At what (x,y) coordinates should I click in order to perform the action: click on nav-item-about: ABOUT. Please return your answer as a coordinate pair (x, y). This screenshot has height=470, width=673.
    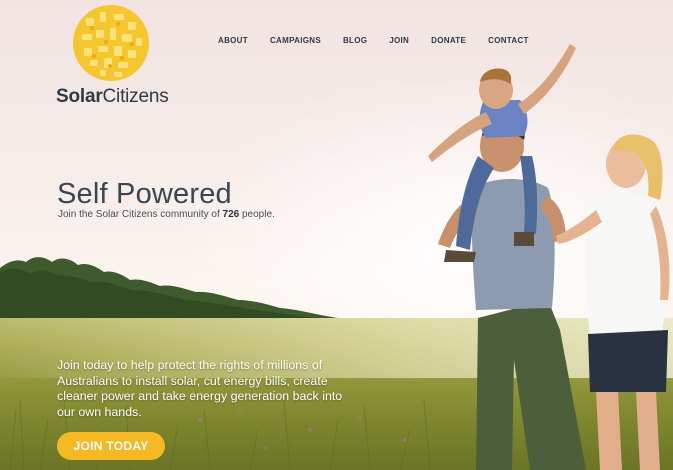
    Looking at the image, I should click on (233, 40).